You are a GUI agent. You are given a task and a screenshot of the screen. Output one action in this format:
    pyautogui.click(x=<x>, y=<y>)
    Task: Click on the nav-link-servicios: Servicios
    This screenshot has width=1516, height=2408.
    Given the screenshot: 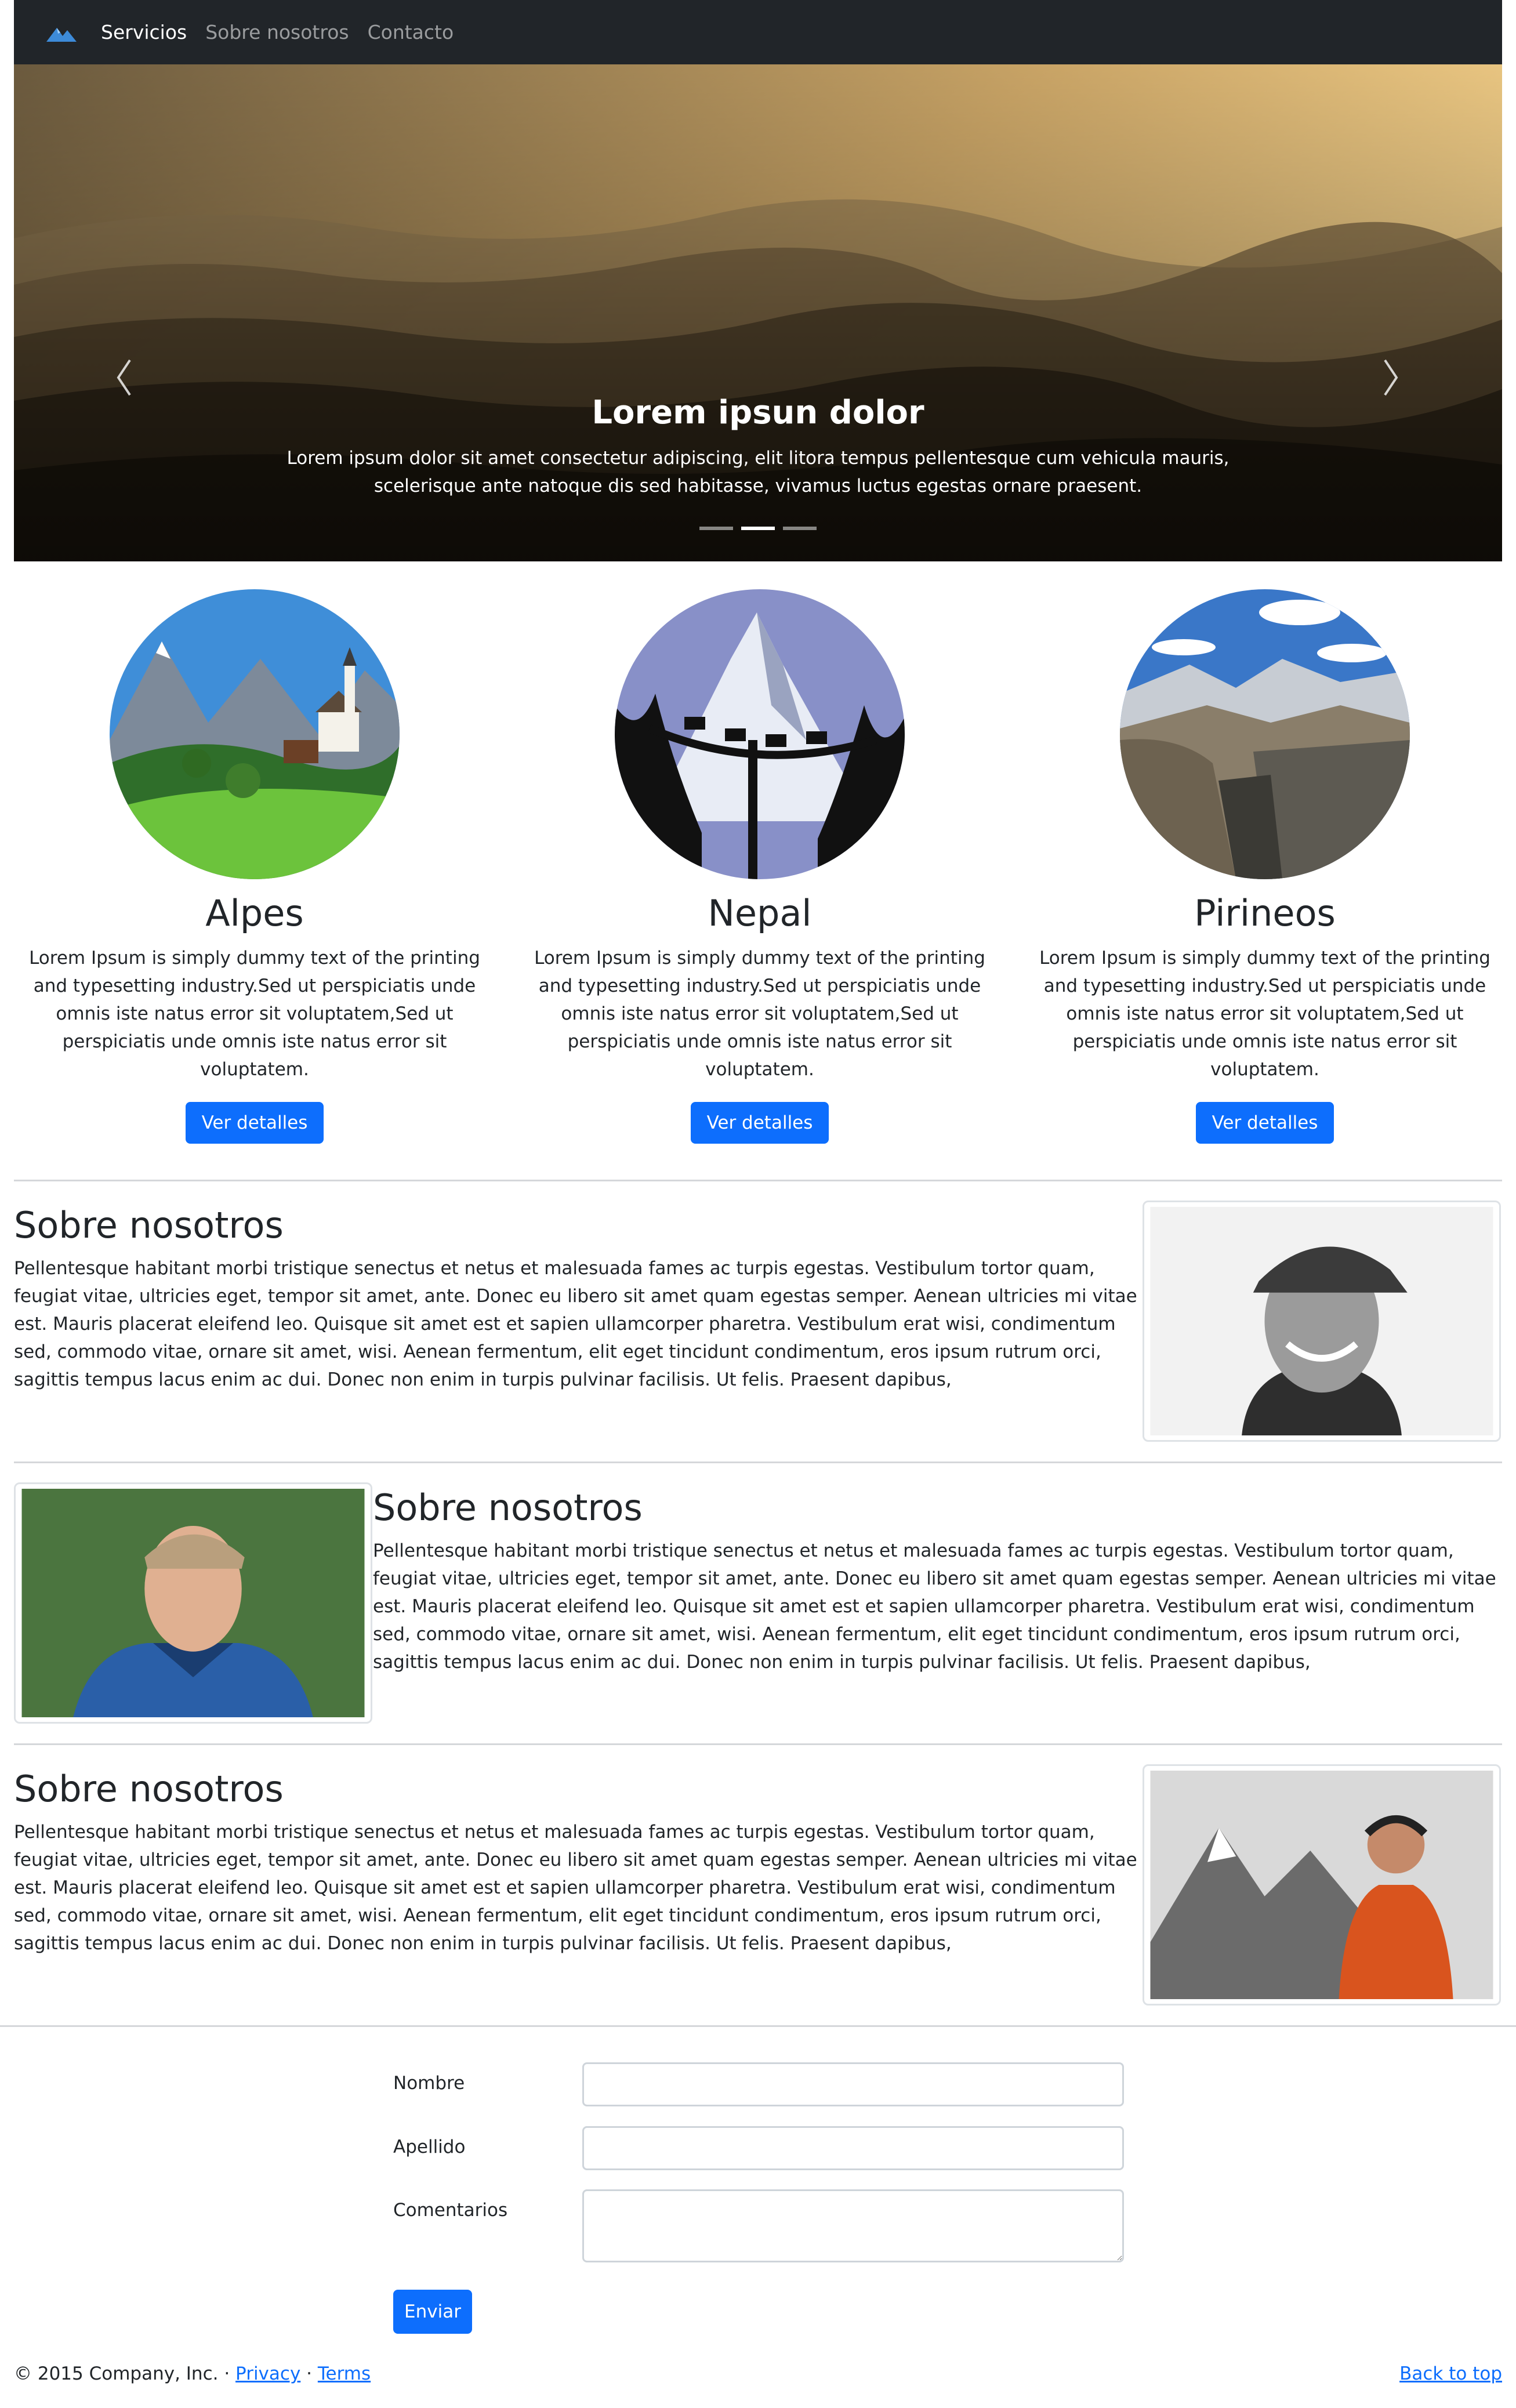 What is the action you would take?
    pyautogui.click(x=144, y=32)
    